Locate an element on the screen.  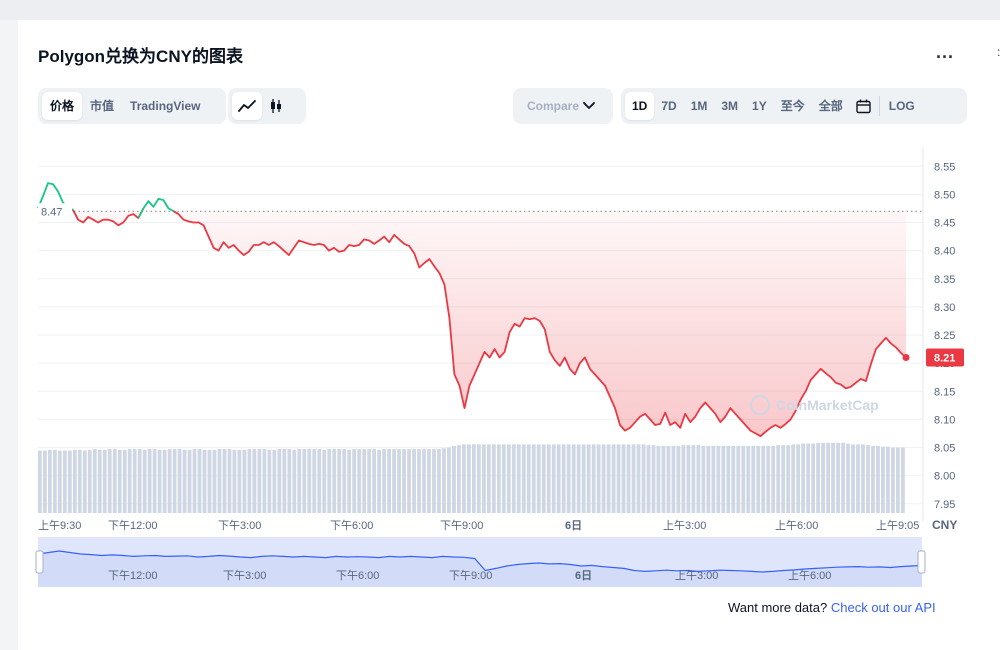
range-7d: 7D is located at coordinates (668, 106).